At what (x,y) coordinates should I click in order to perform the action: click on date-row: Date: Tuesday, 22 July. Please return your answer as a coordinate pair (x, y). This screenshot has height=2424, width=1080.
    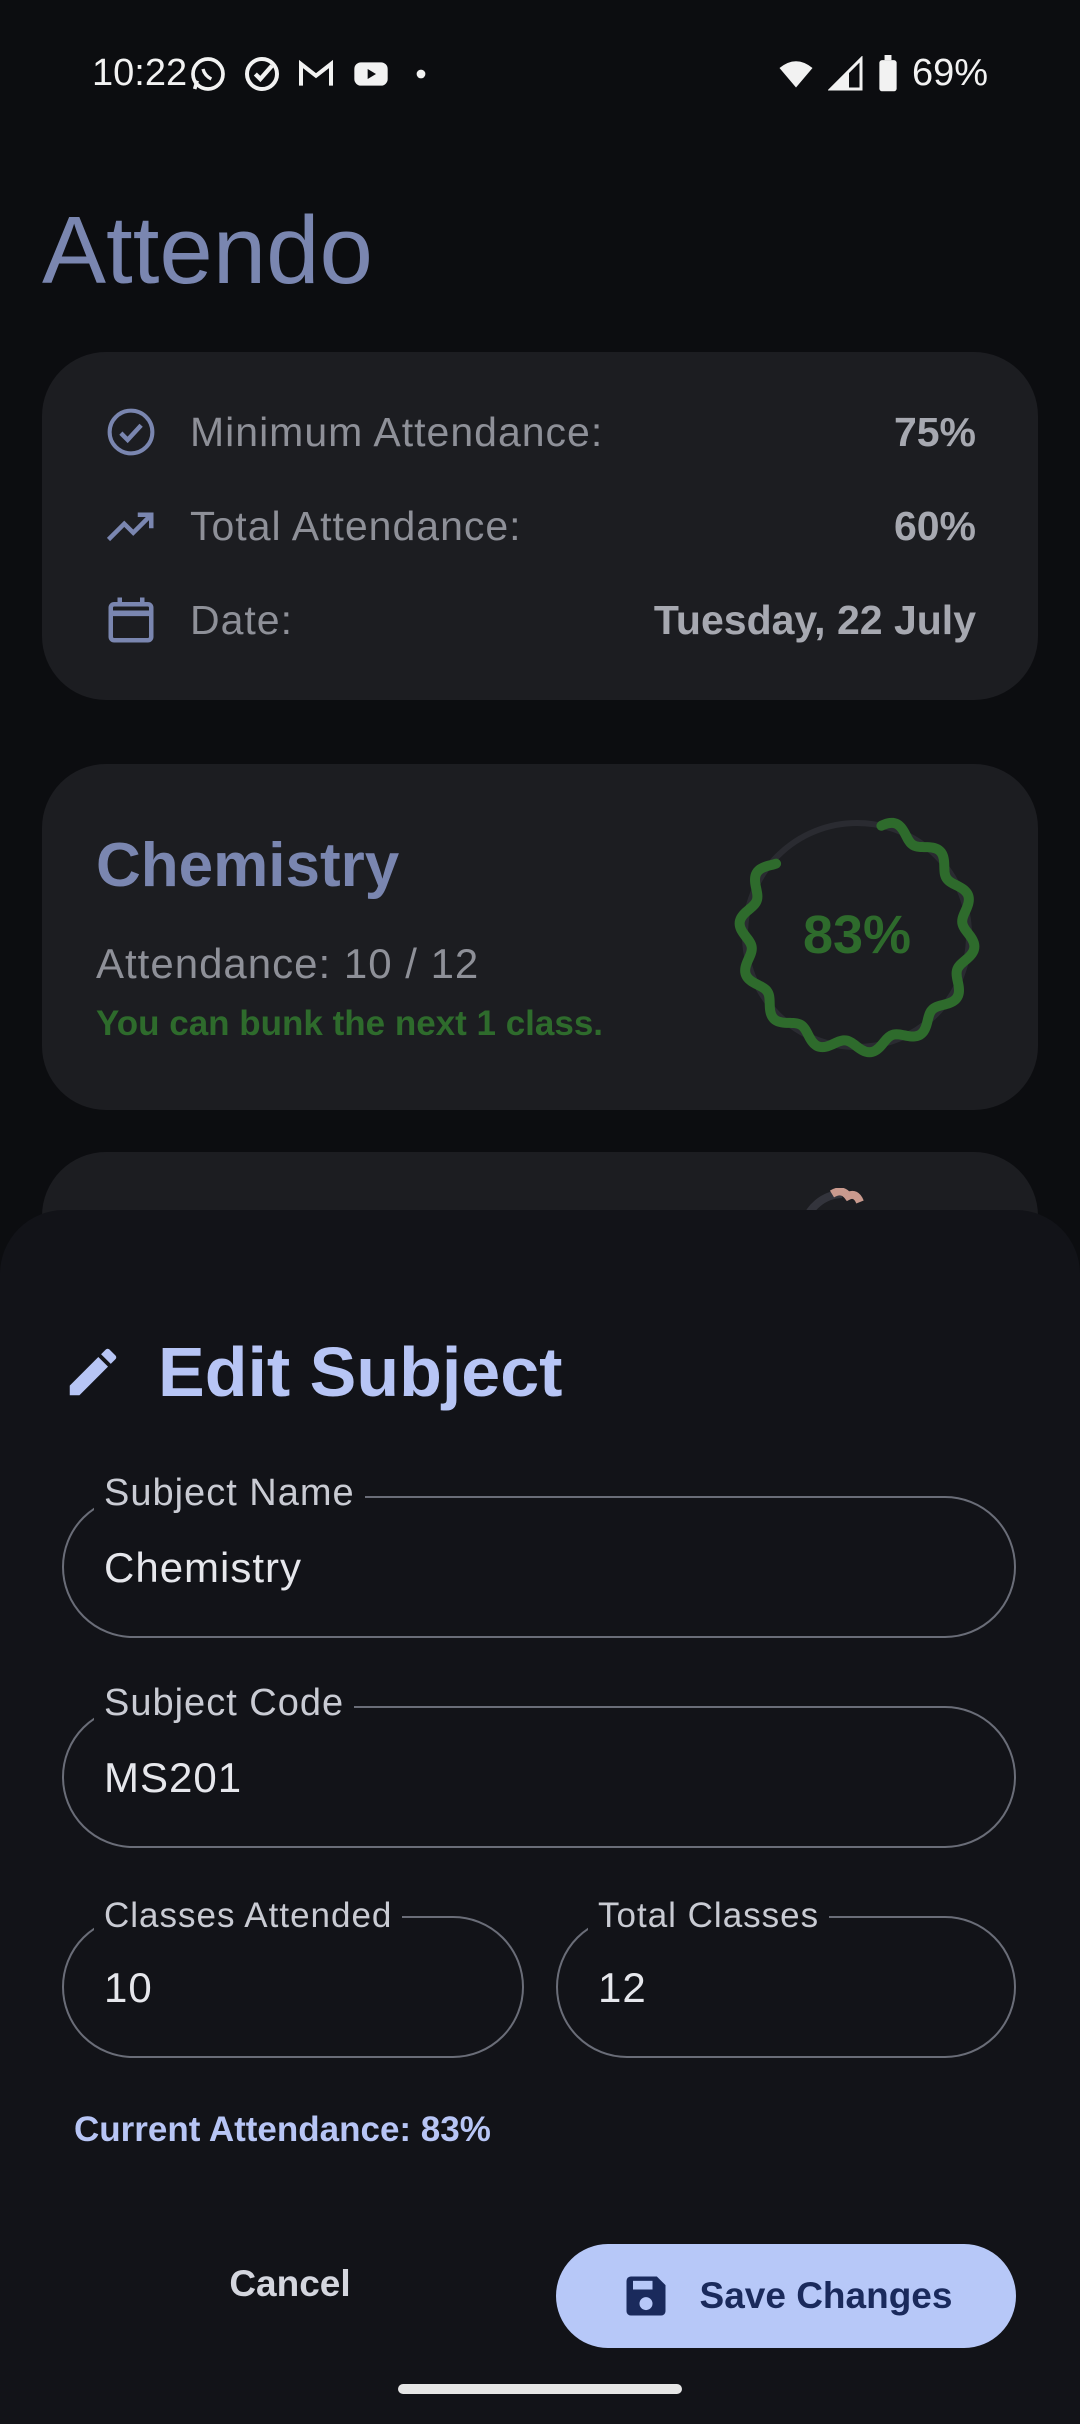
    Looking at the image, I should click on (540, 620).